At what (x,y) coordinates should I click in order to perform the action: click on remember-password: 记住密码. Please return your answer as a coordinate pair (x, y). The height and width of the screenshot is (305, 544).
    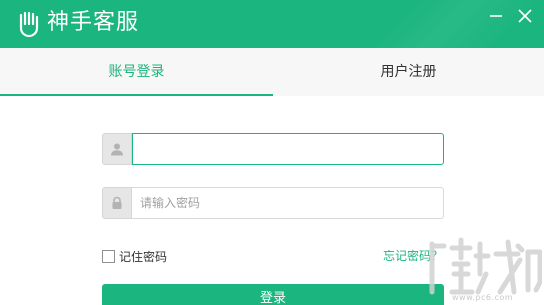
    Looking at the image, I should click on (134, 256).